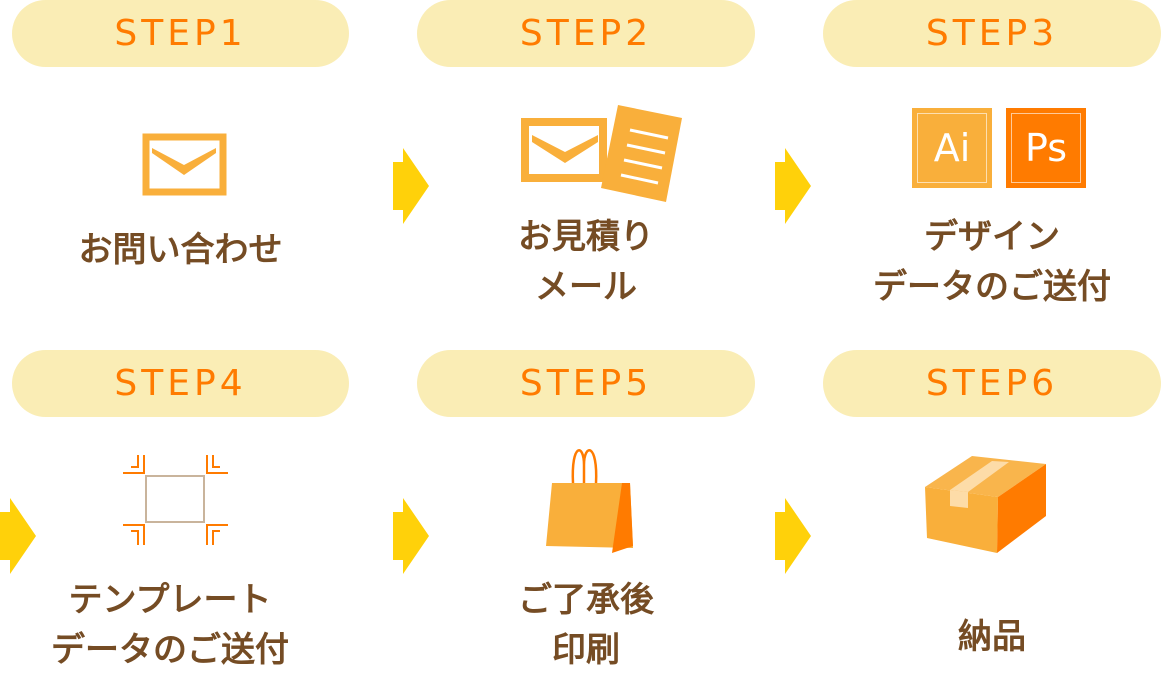  What do you see at coordinates (184, 164) in the screenshot?
I see `envelope-icon` at bounding box center [184, 164].